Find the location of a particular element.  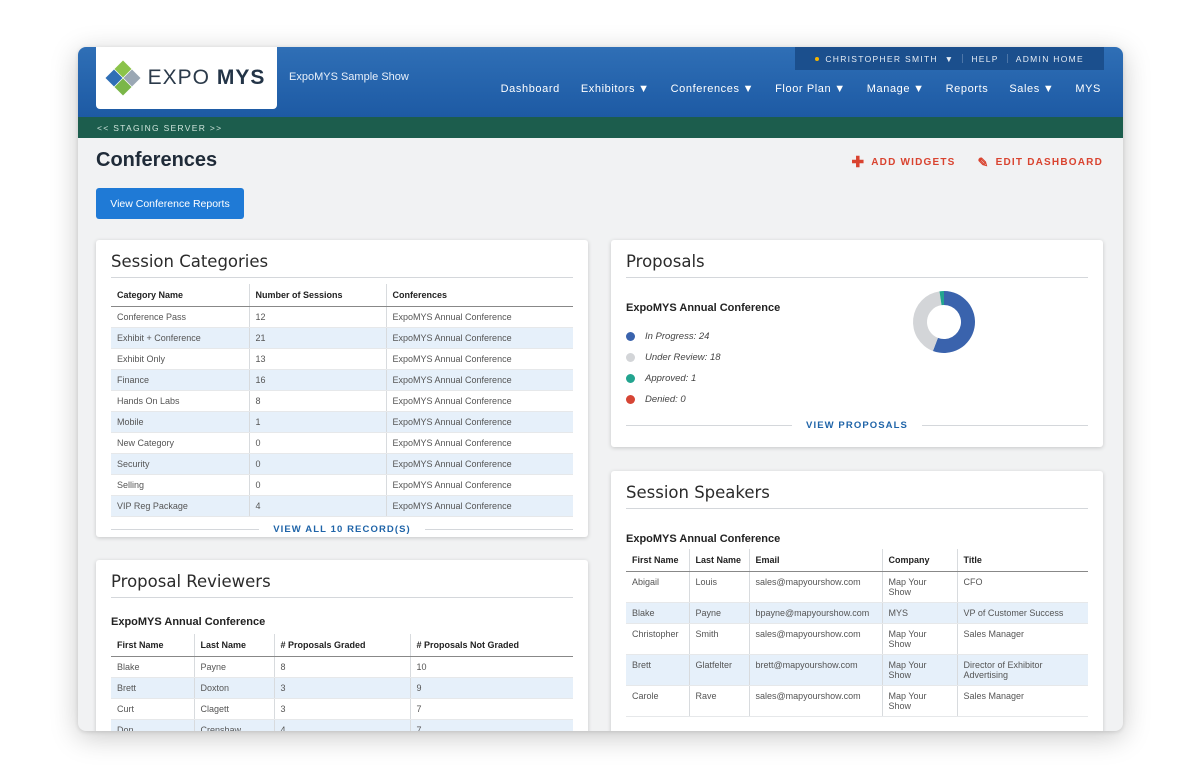

card-title: Proposal Reviewers is located at coordinates (342, 585).